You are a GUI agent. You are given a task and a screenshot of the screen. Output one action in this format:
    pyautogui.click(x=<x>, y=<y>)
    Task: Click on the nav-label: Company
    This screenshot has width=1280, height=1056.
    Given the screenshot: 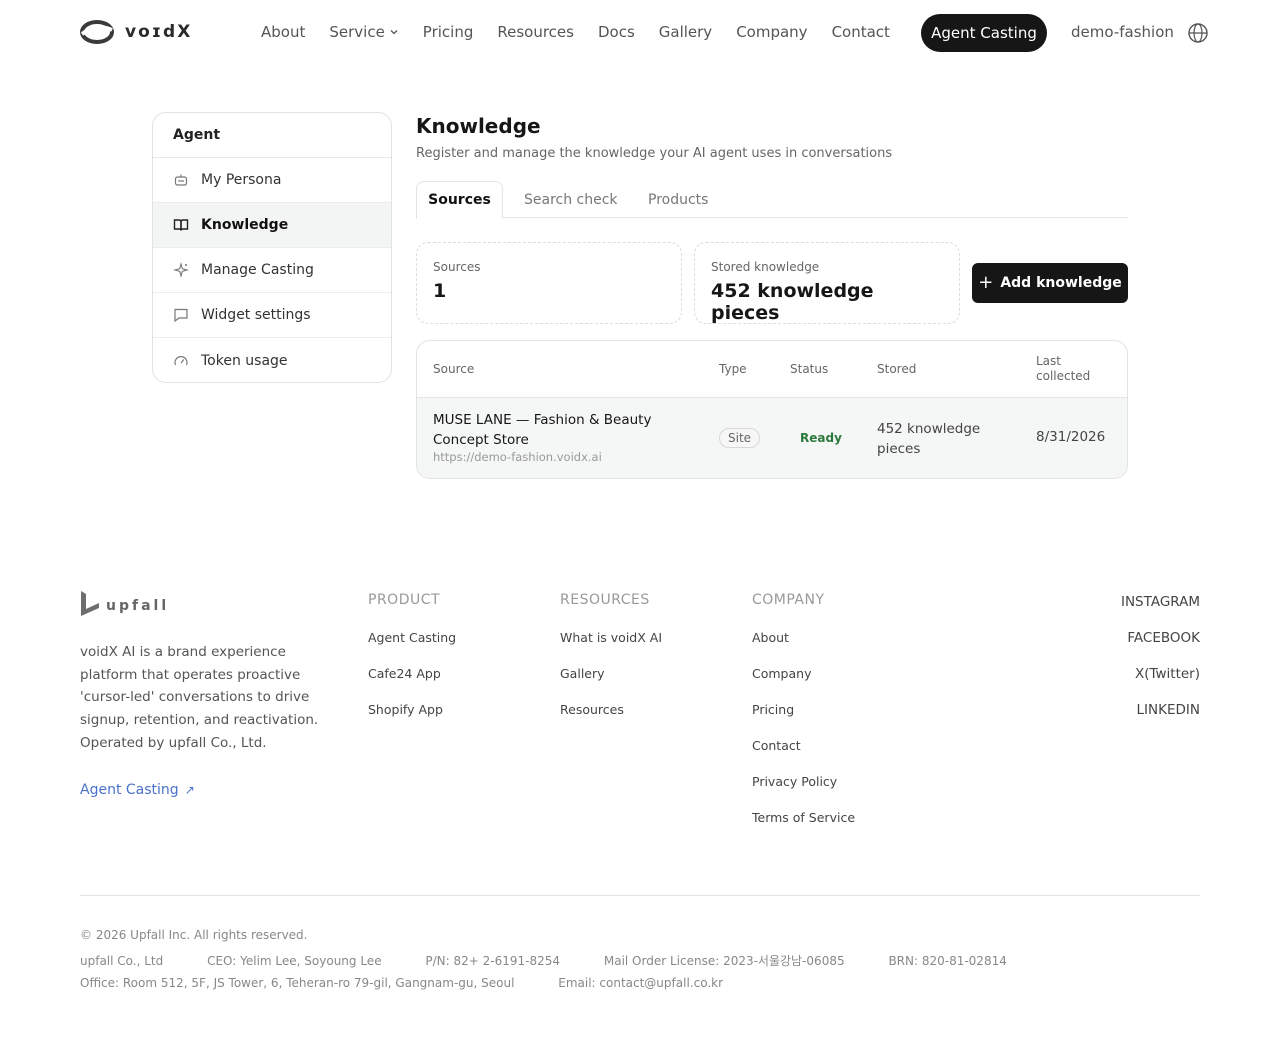 What is the action you would take?
    pyautogui.click(x=772, y=32)
    